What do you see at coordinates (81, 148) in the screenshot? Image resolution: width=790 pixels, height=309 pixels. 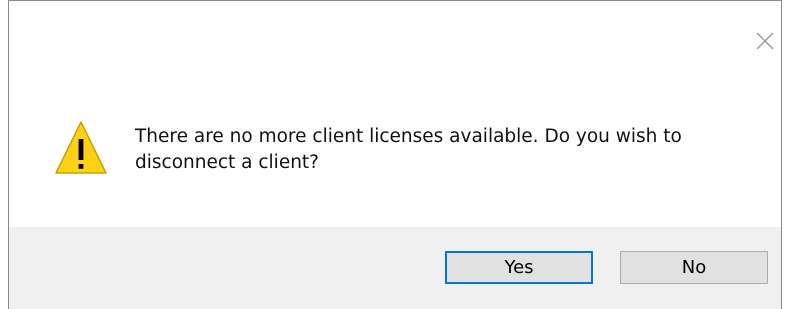 I see `warning-triangle-icon` at bounding box center [81, 148].